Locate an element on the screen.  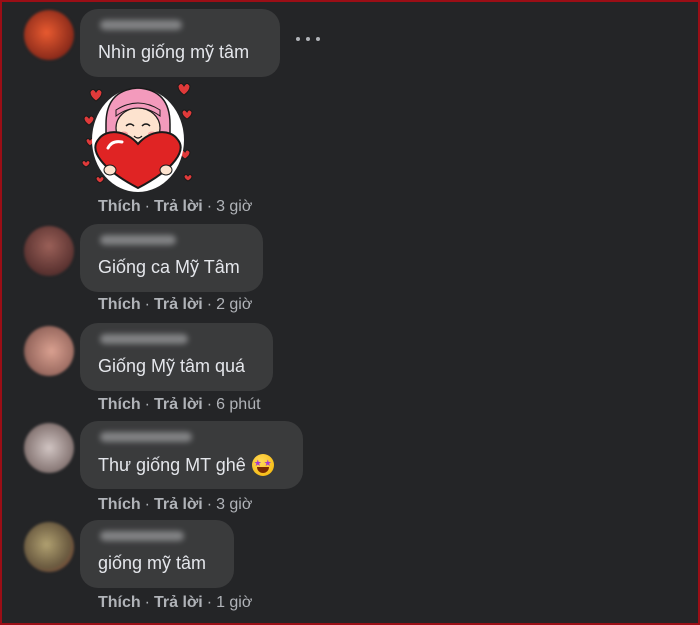
comment-bubble: Giống Mỹ tâm quá is located at coordinates (176, 357).